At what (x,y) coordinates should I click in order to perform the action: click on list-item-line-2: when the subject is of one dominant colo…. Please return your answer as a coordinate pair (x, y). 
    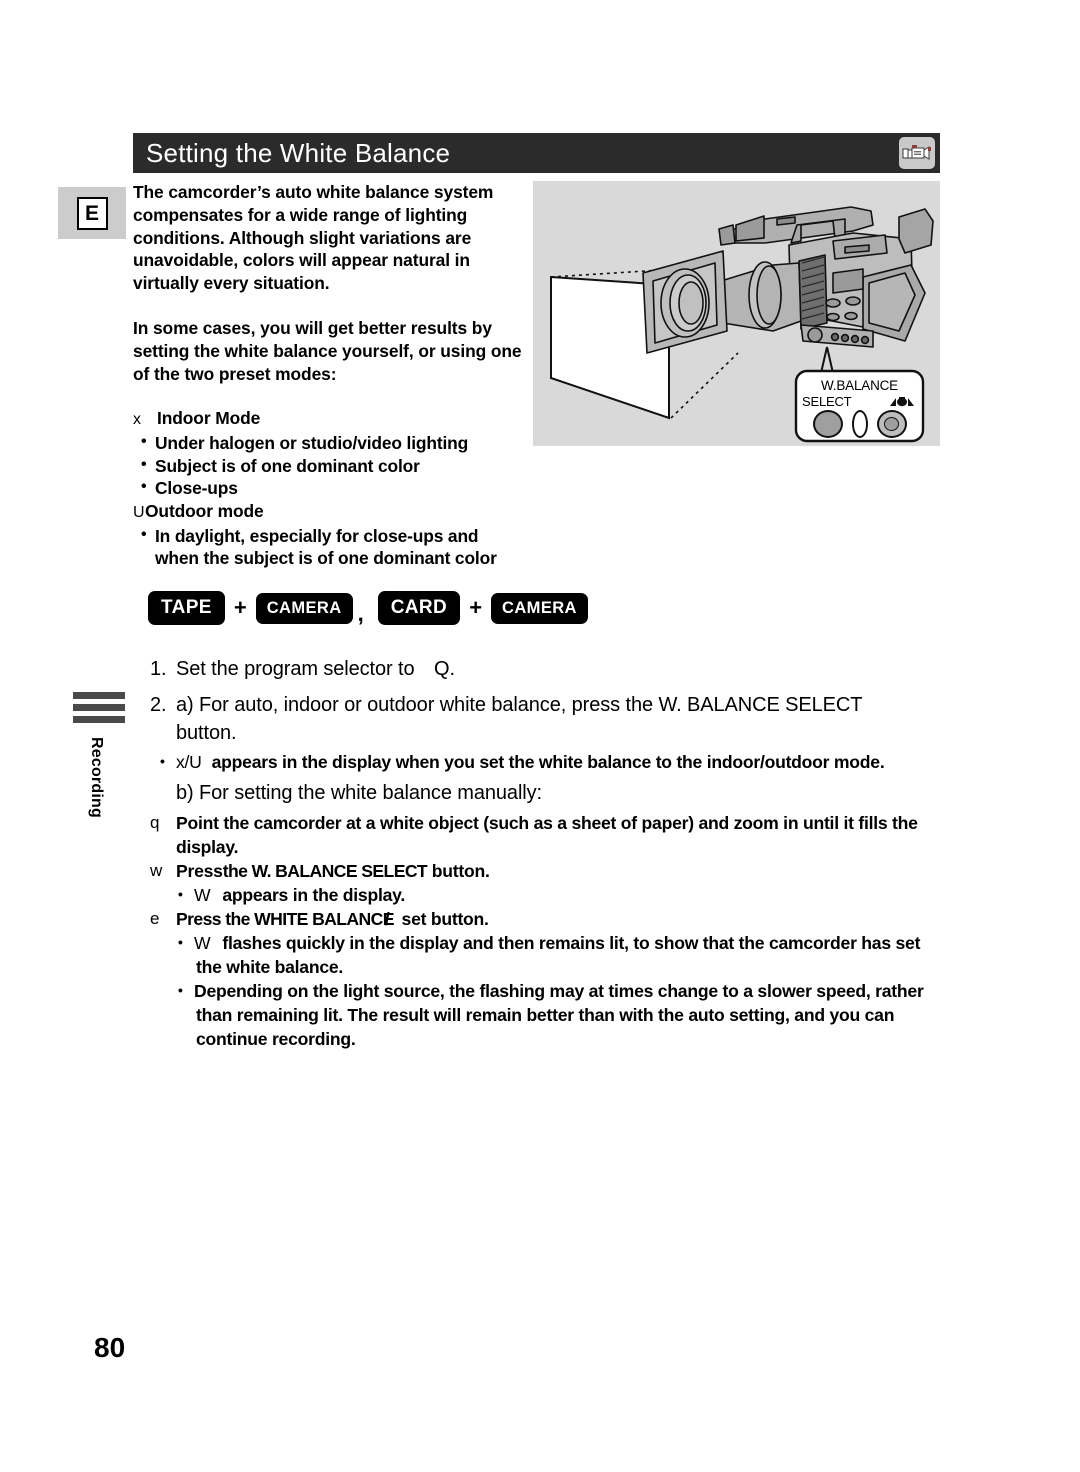
    Looking at the image, I should click on (326, 558).